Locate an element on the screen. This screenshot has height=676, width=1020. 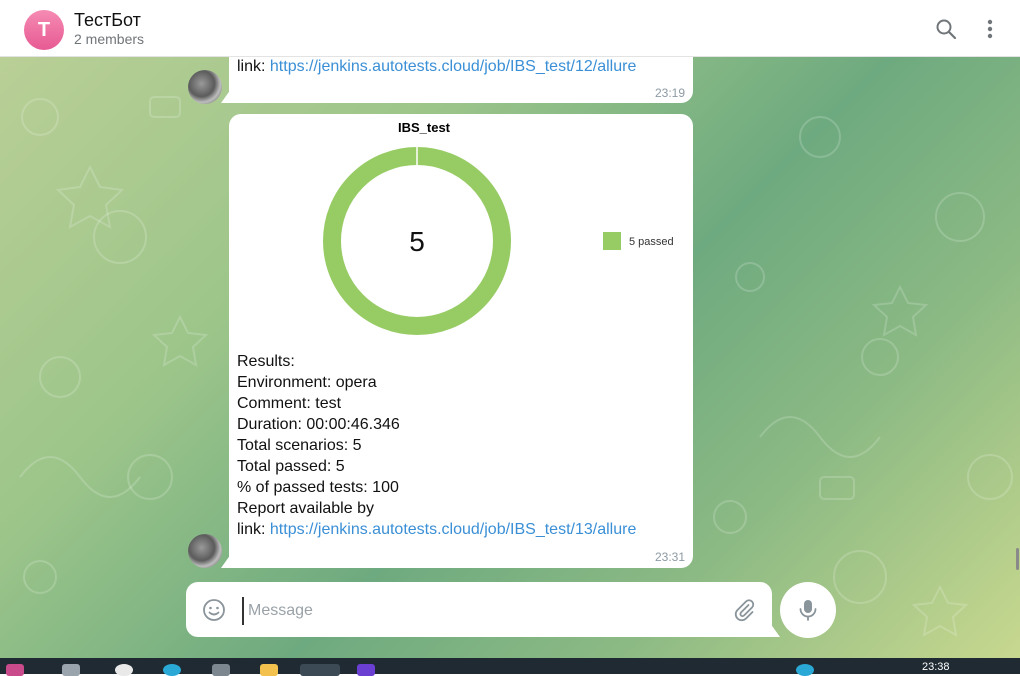
emoji-icon is located at coordinates (214, 610).